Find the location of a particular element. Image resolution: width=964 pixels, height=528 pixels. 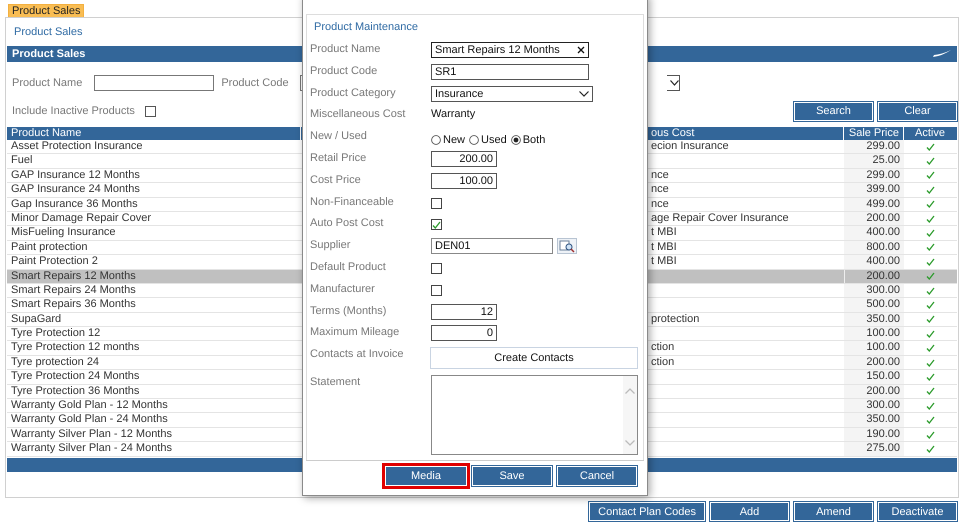

swoosh-icon is located at coordinates (942, 54).